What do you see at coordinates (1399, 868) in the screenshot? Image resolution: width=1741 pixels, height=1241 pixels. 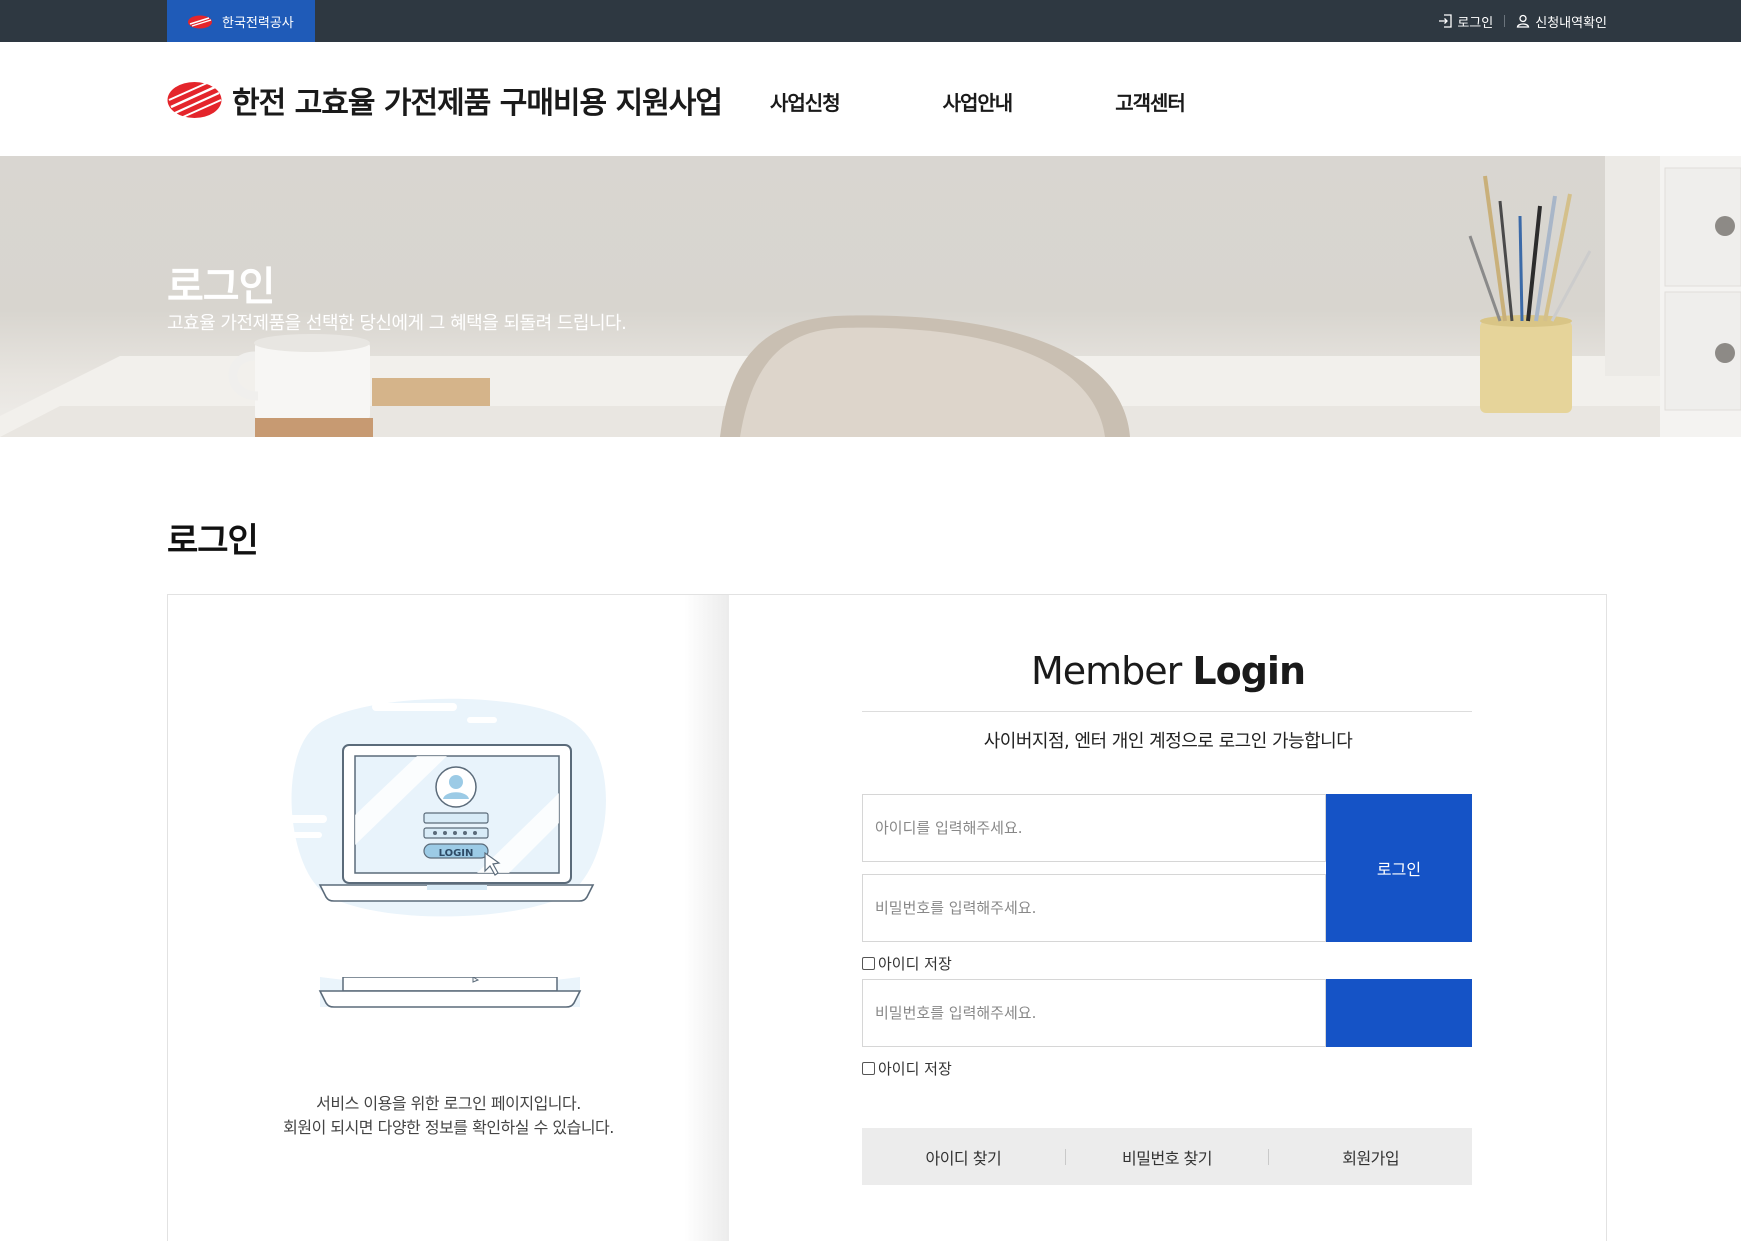 I see `login-button: 로그인` at bounding box center [1399, 868].